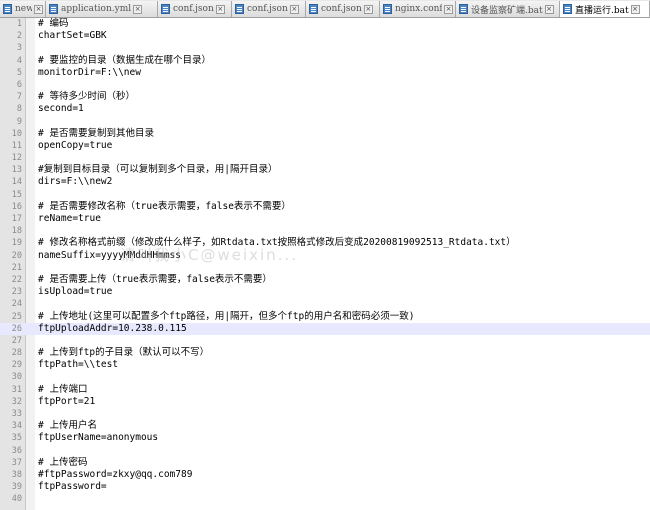 This screenshot has width=650, height=510. Describe the element at coordinates (16, 145) in the screenshot. I see `line-number: 11` at that location.